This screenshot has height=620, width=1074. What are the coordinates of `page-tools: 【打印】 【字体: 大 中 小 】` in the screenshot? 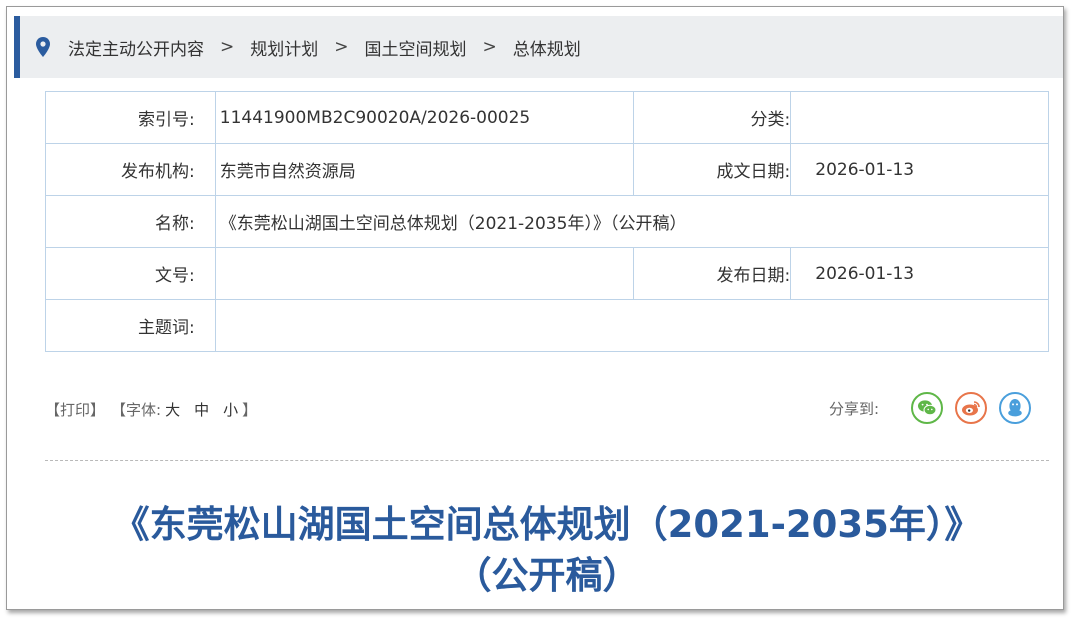 It's located at (151, 409).